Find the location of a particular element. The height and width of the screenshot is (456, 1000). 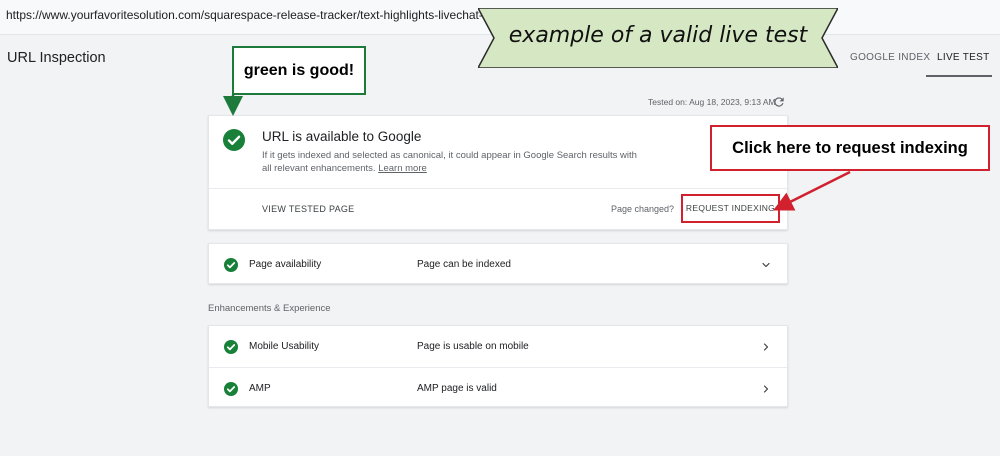

card-divider is located at coordinates (498, 188).